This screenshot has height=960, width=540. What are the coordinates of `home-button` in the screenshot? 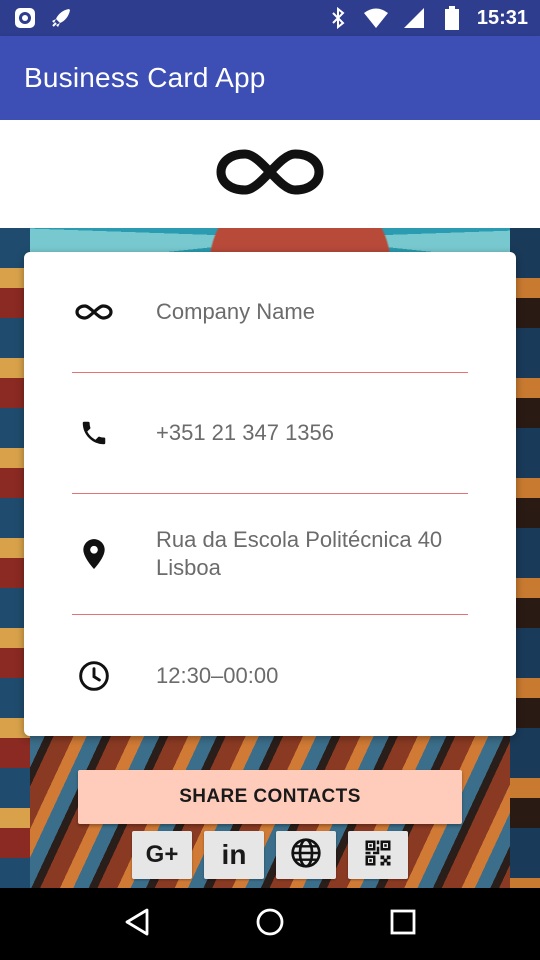 It's located at (270, 924).